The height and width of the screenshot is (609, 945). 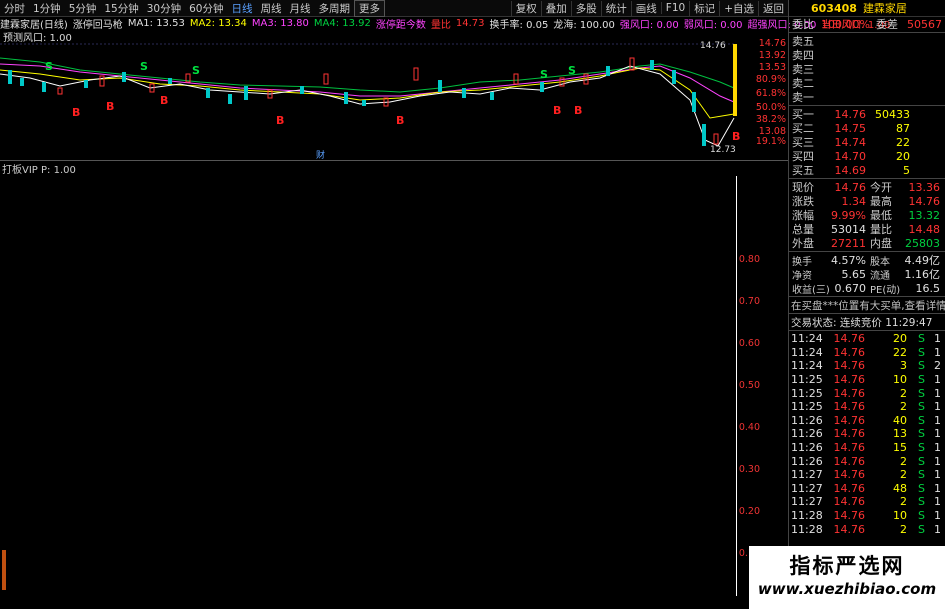 I want to click on duogu-button: 多股, so click(x=585, y=8).